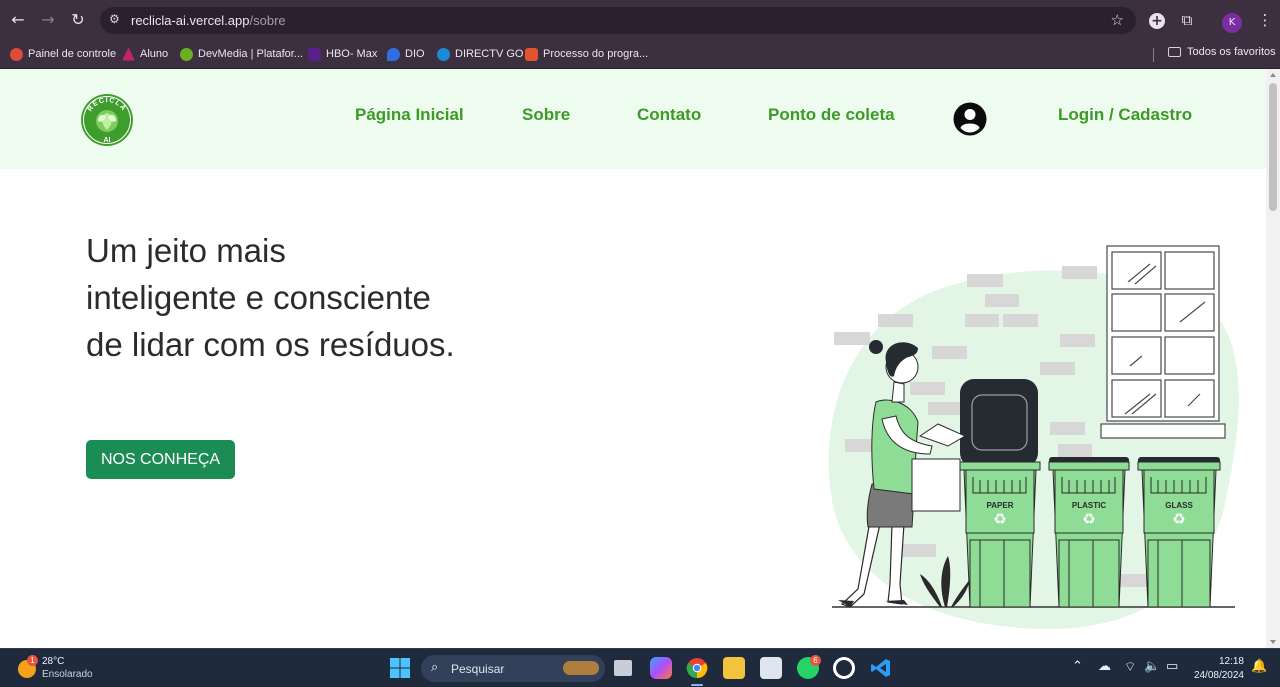 Image resolution: width=1280 pixels, height=687 pixels. I want to click on plastic-bin: PLASTIC ♻, so click(1089, 532).